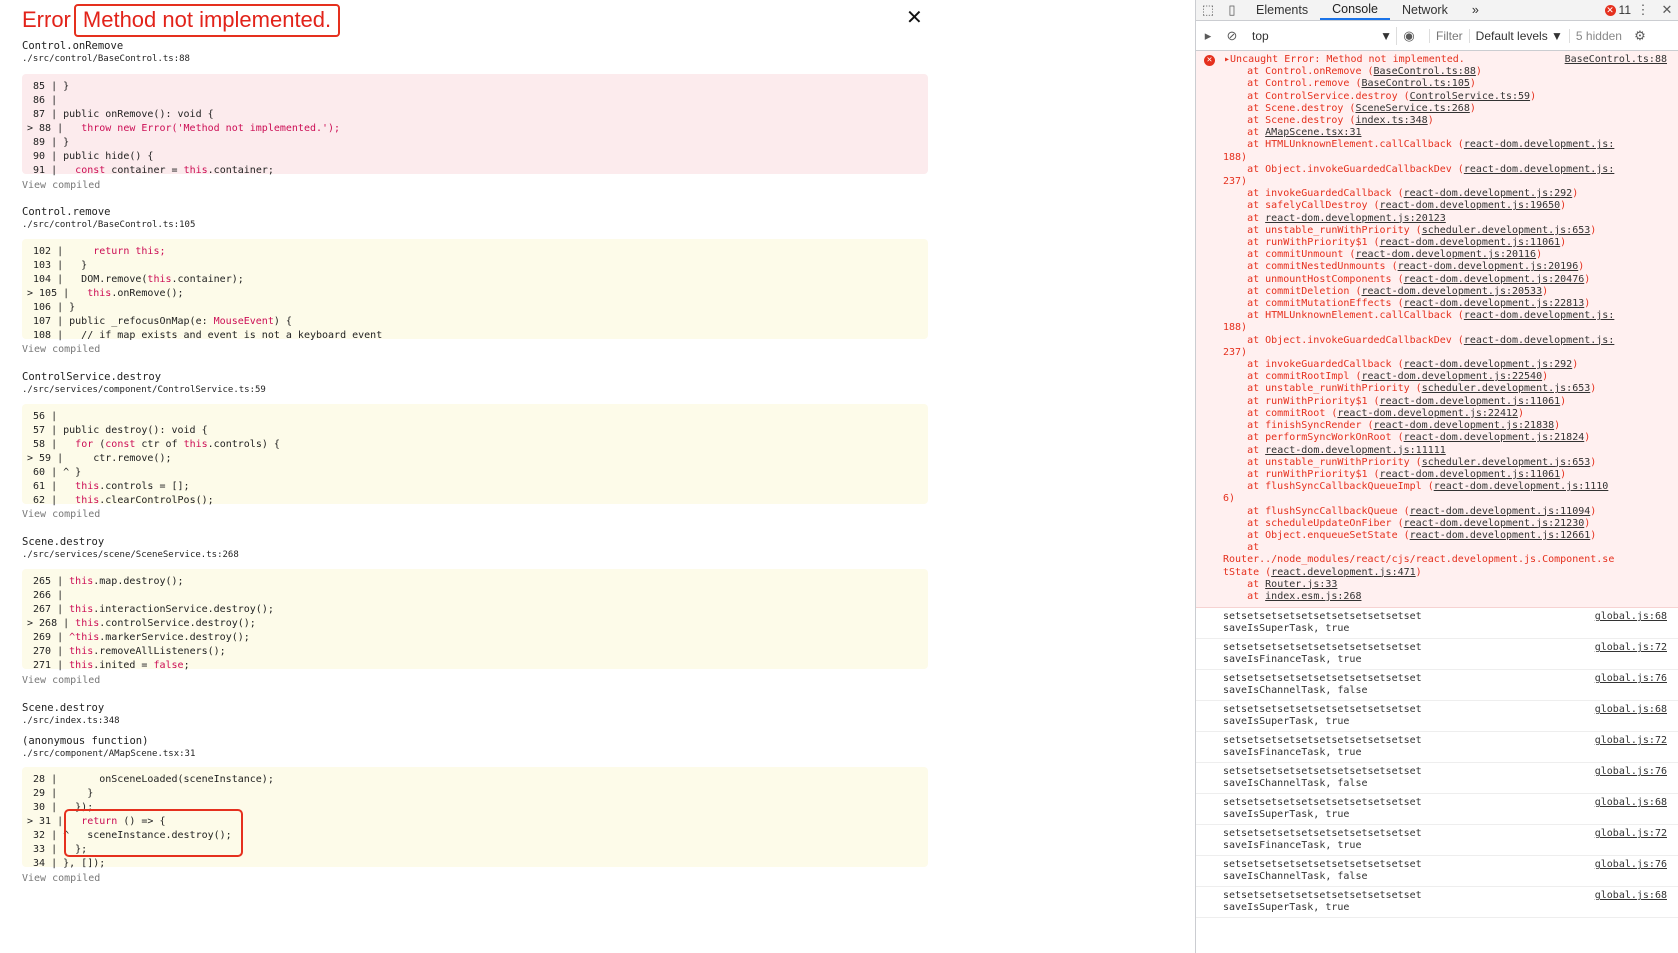  I want to click on code-token: .removeAllListeners();, so click(159, 651).